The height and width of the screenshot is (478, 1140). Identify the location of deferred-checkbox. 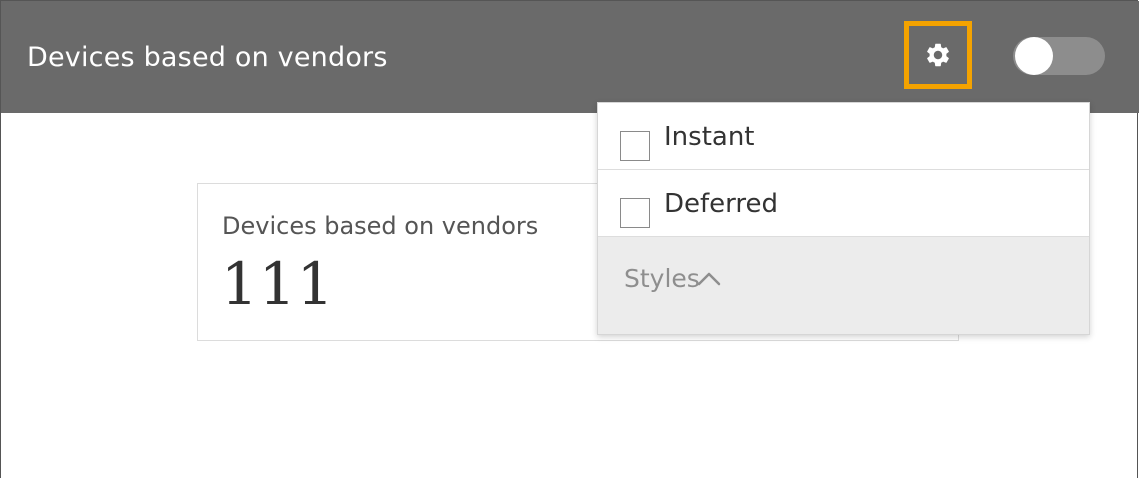
(635, 213).